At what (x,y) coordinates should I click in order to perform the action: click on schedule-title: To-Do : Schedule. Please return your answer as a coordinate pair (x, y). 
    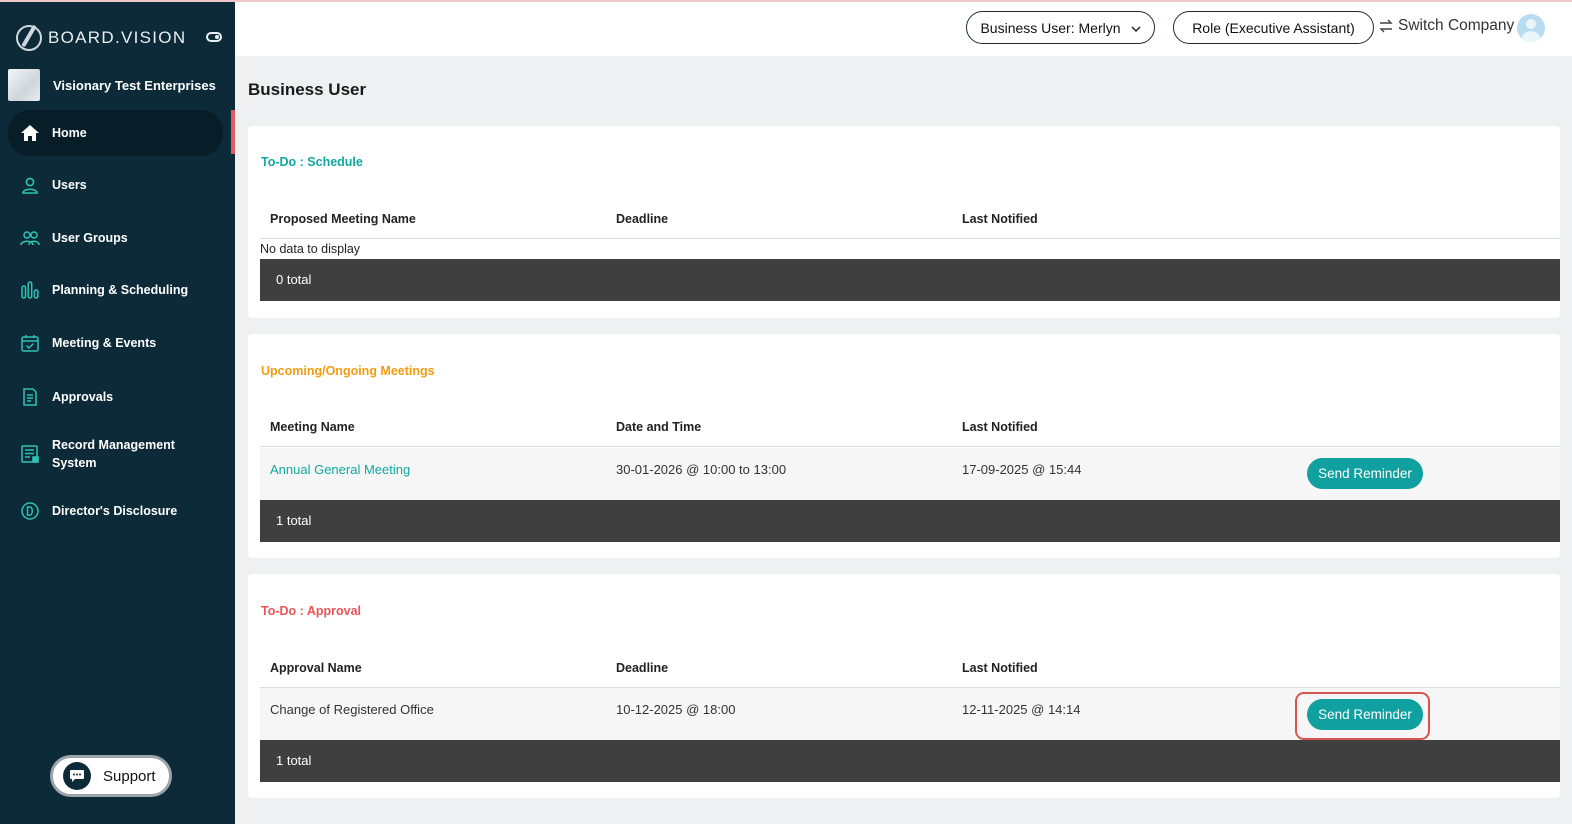
    Looking at the image, I should click on (312, 162).